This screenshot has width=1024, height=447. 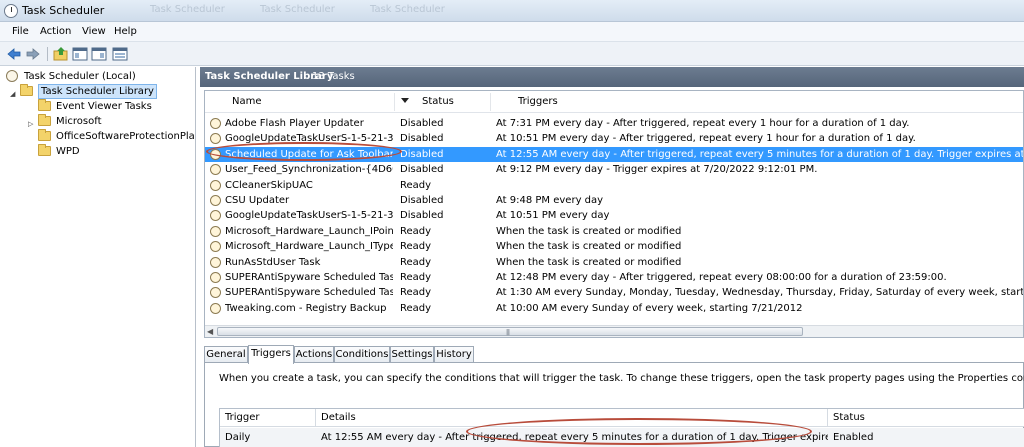 What do you see at coordinates (210, 331) in the screenshot?
I see `scroll-left-icon: ◀` at bounding box center [210, 331].